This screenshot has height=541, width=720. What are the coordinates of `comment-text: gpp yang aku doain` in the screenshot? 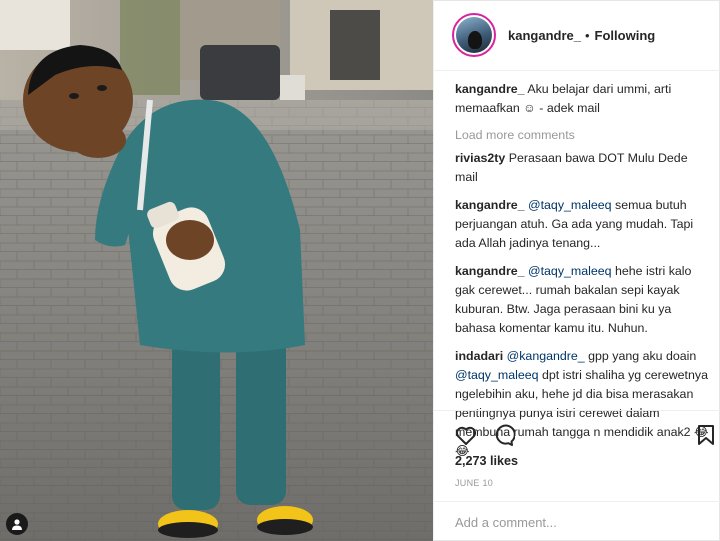 It's located at (642, 356).